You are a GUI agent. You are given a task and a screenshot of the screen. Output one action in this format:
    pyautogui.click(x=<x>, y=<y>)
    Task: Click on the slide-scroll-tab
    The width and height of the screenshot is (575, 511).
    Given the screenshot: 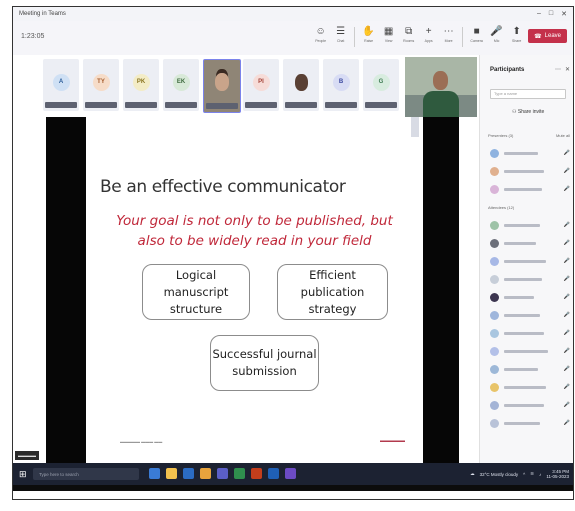 What is the action you would take?
    pyautogui.click(x=415, y=127)
    